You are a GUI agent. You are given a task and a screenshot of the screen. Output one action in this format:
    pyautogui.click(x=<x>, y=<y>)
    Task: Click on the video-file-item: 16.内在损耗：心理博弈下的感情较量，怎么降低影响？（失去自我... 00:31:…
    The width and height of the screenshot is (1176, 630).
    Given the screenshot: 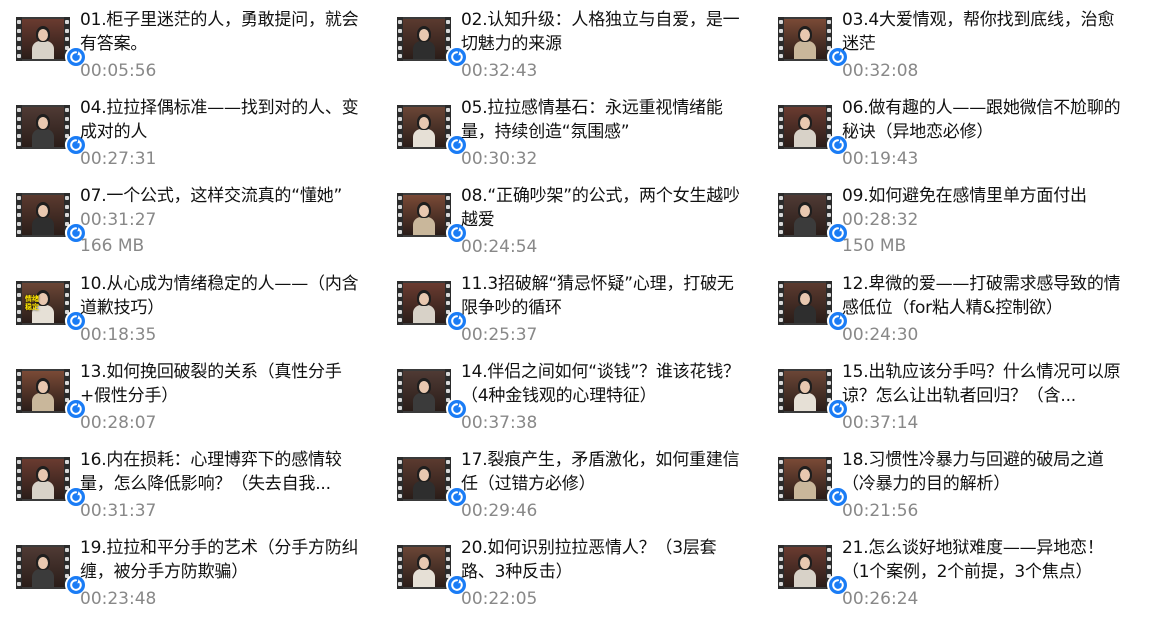 What is the action you would take?
    pyautogui.click(x=185, y=488)
    